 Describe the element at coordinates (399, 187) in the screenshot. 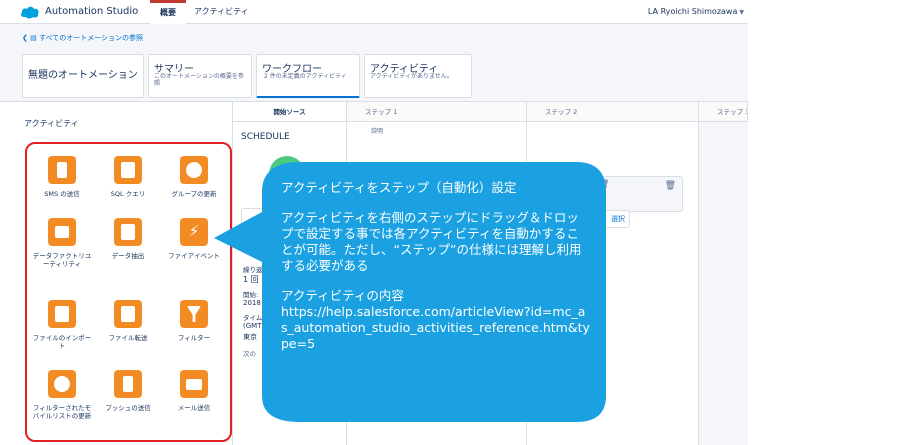

I see `callout-heading: アクティビティをステップ（自動化）設定` at that location.